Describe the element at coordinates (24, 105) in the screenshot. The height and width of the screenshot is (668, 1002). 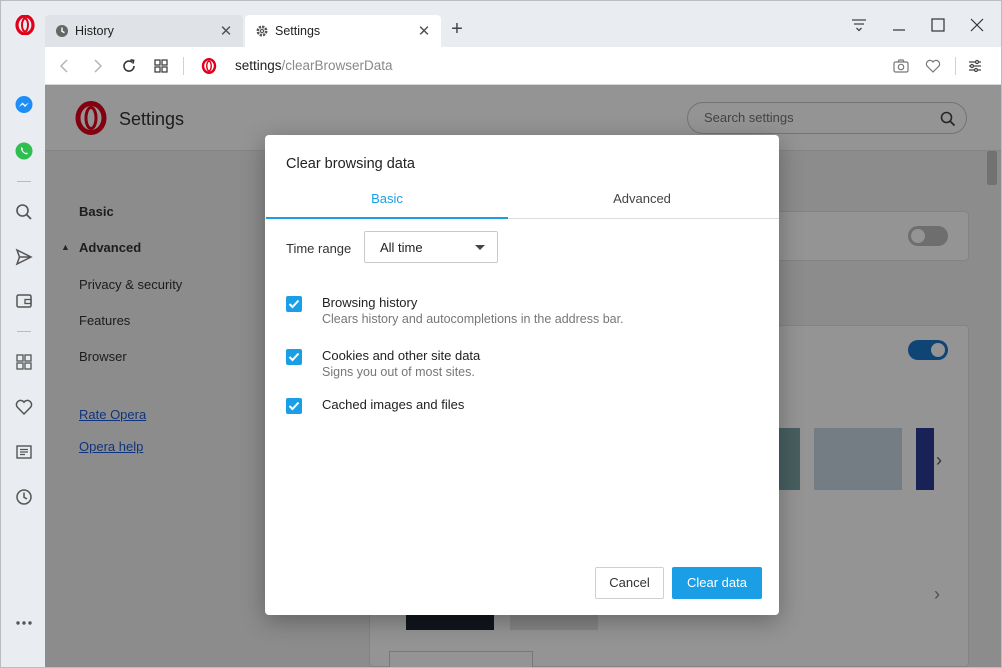
I see `messenger-icon` at that location.